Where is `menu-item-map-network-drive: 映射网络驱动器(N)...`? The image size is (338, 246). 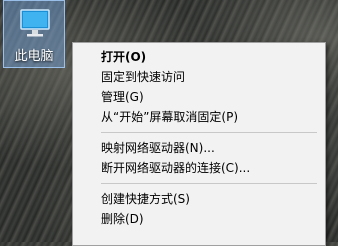
menu-item-map-network-drive: 映射网络驱动器(N)... is located at coordinates (199, 148).